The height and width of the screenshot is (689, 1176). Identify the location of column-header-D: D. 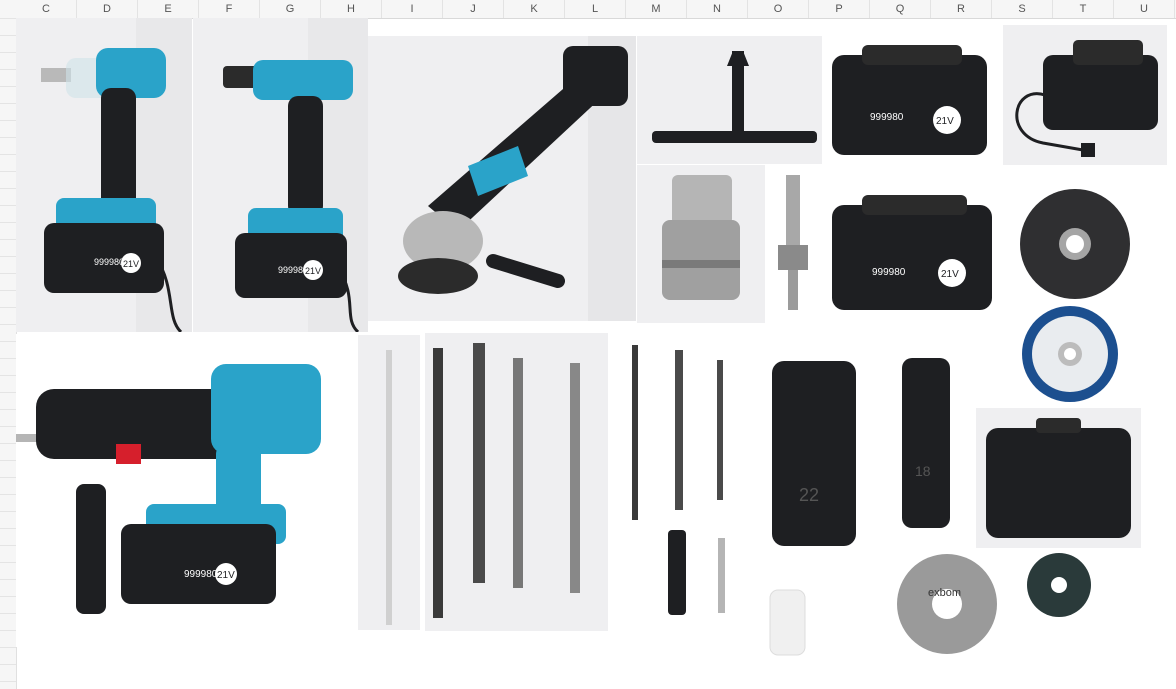
(107, 9).